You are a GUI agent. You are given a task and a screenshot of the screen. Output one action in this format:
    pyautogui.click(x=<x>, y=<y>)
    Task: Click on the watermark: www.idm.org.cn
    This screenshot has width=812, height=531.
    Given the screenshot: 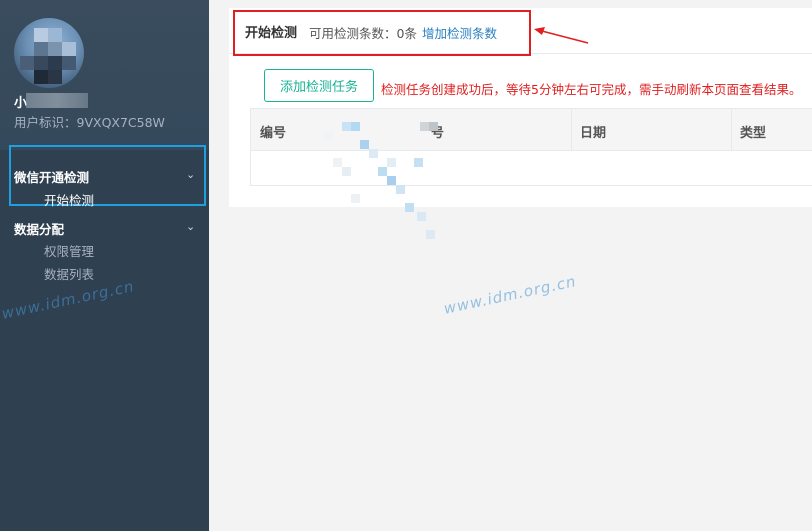 What is the action you would take?
    pyautogui.click(x=510, y=295)
    